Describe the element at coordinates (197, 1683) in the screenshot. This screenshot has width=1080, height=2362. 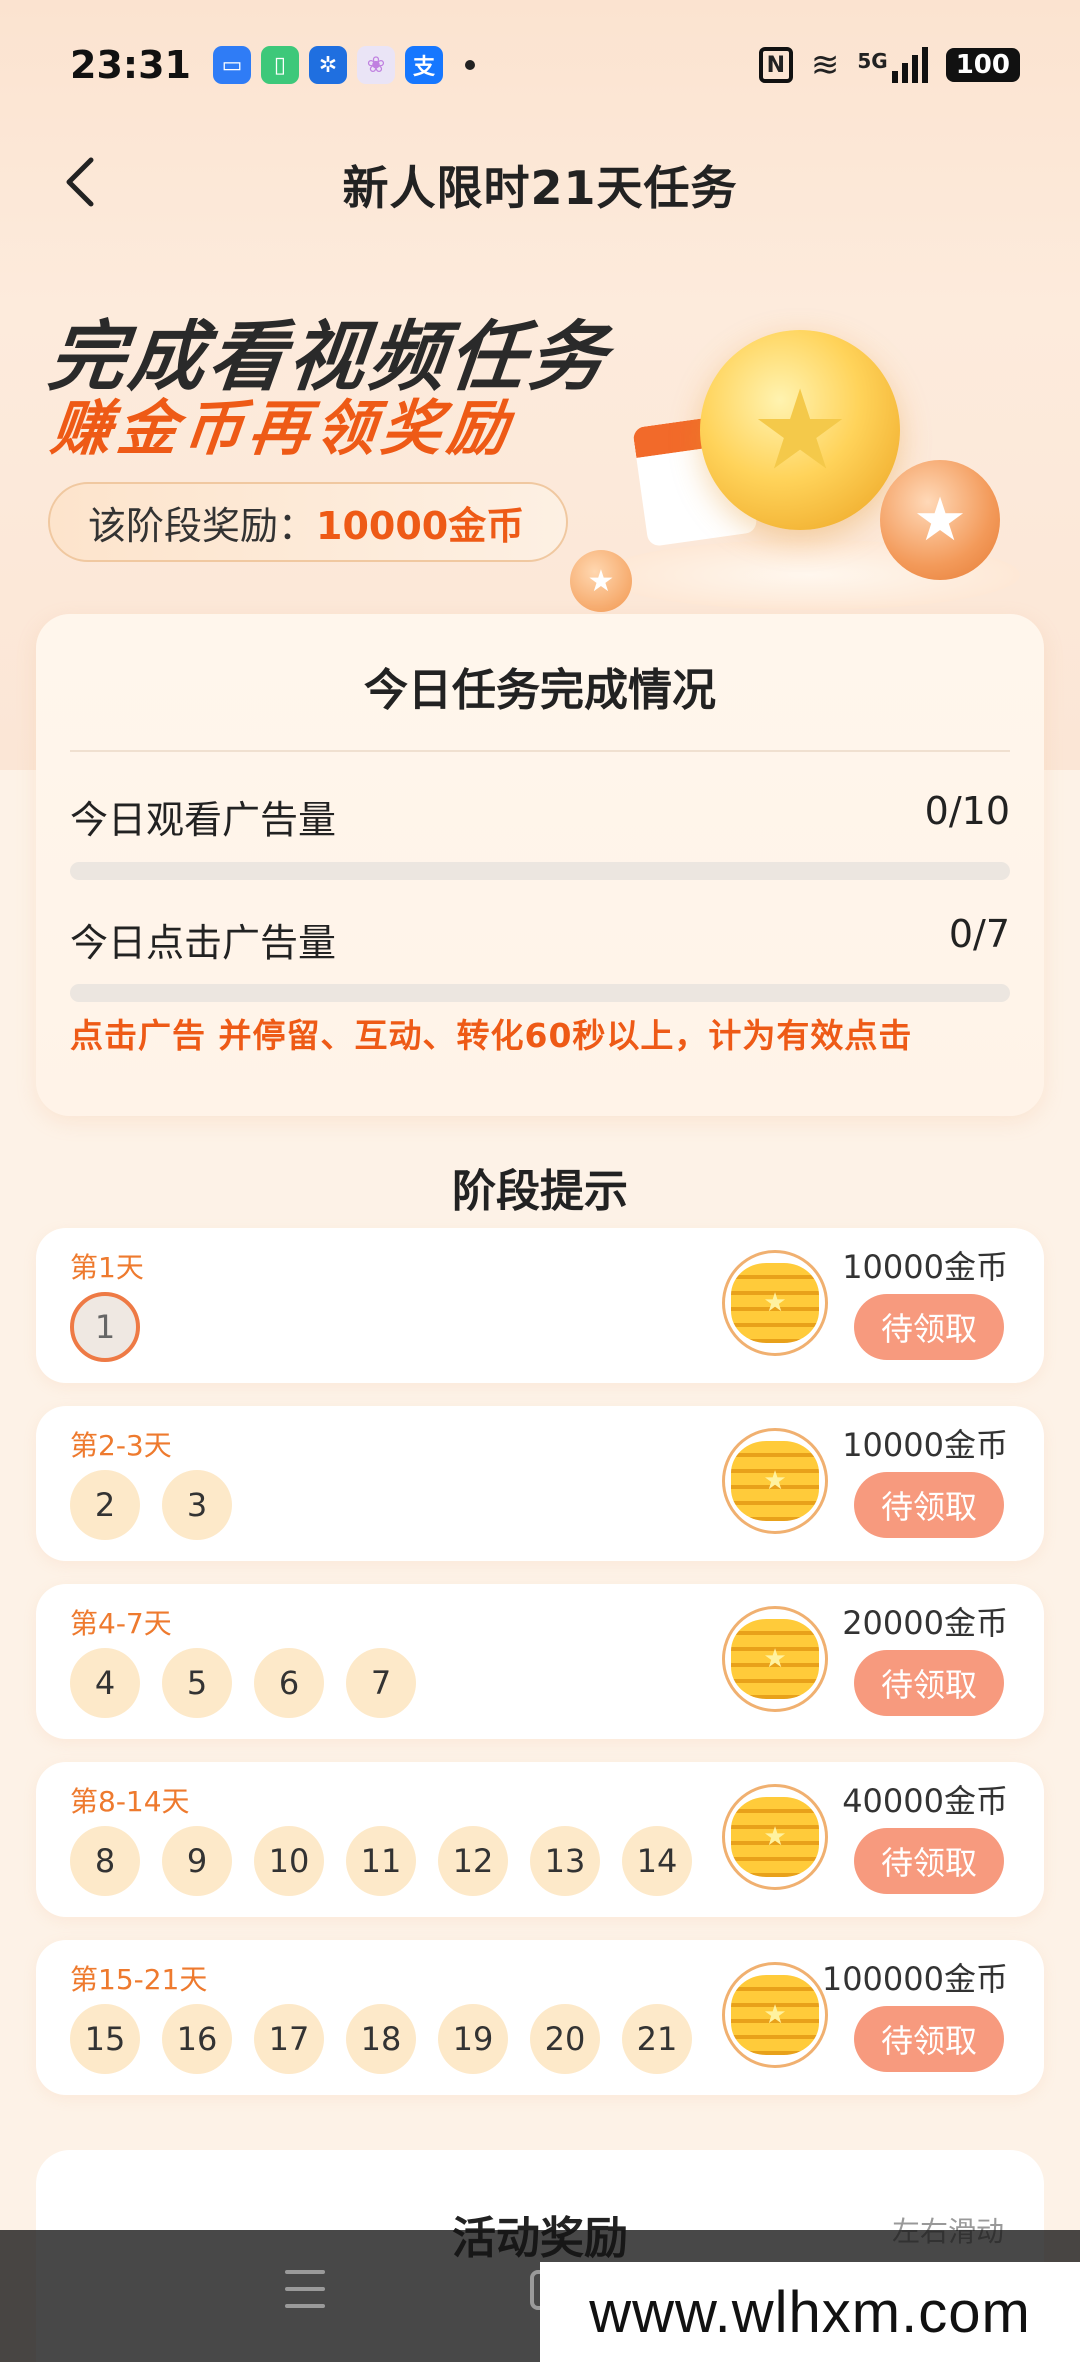
I see `day-bubble: 5` at that location.